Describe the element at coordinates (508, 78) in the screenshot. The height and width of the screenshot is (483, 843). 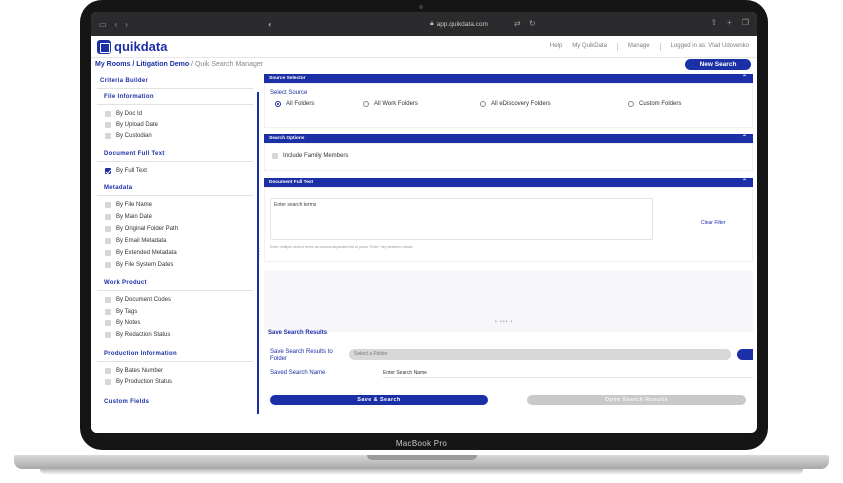
I see `source-selector-header: Source Selector ⌃` at that location.